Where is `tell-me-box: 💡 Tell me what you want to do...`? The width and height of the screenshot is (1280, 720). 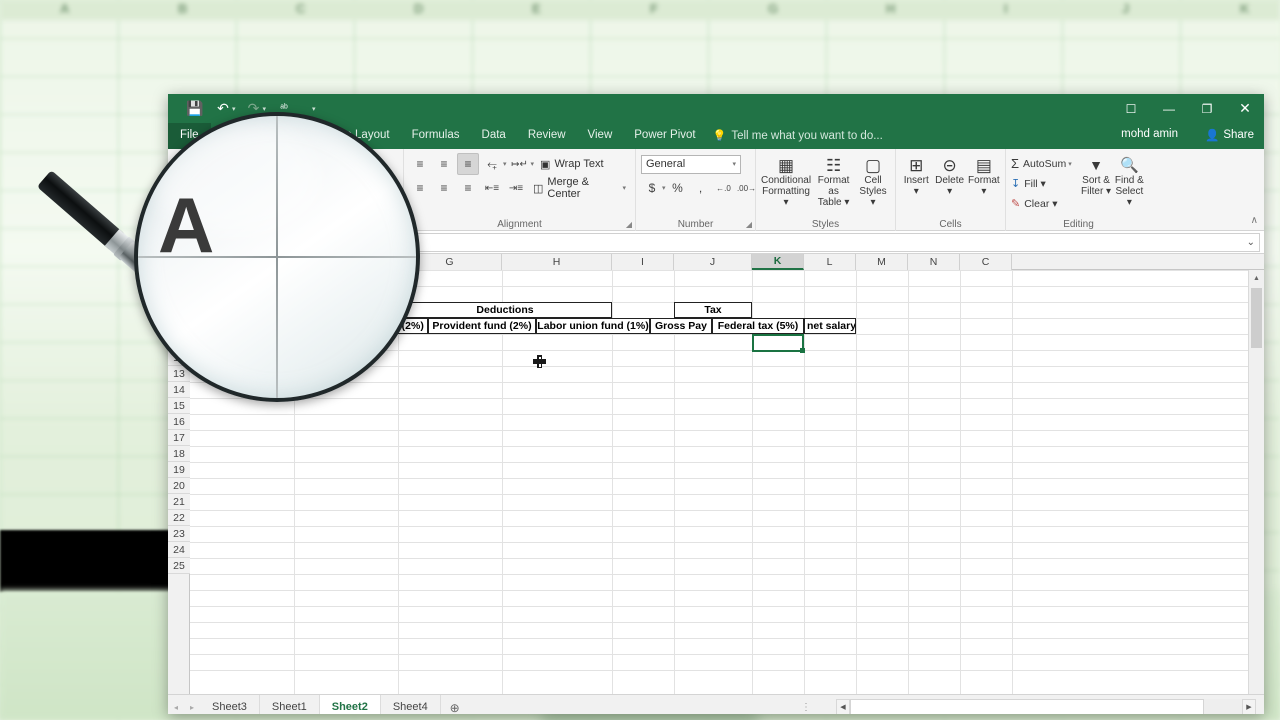 tell-me-box: 💡 Tell me what you want to do... is located at coordinates (798, 136).